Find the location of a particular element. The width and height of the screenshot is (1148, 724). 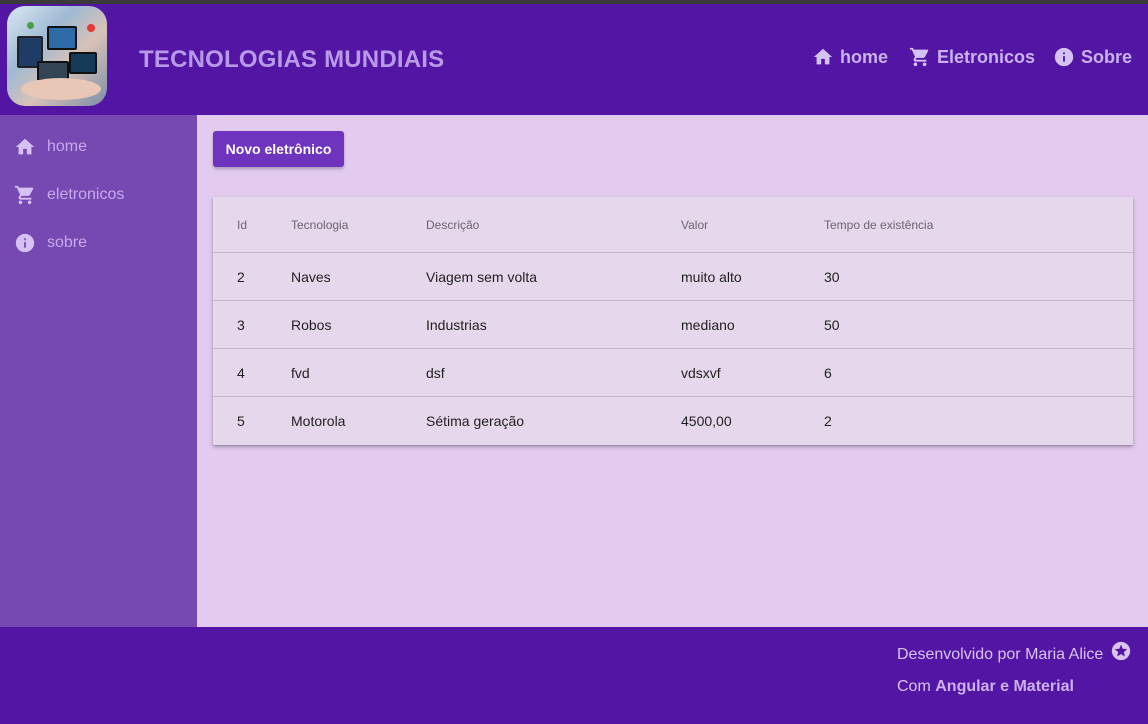

table-row: 5 Motorola Sétima geração 4500,00 2 is located at coordinates (673, 421).